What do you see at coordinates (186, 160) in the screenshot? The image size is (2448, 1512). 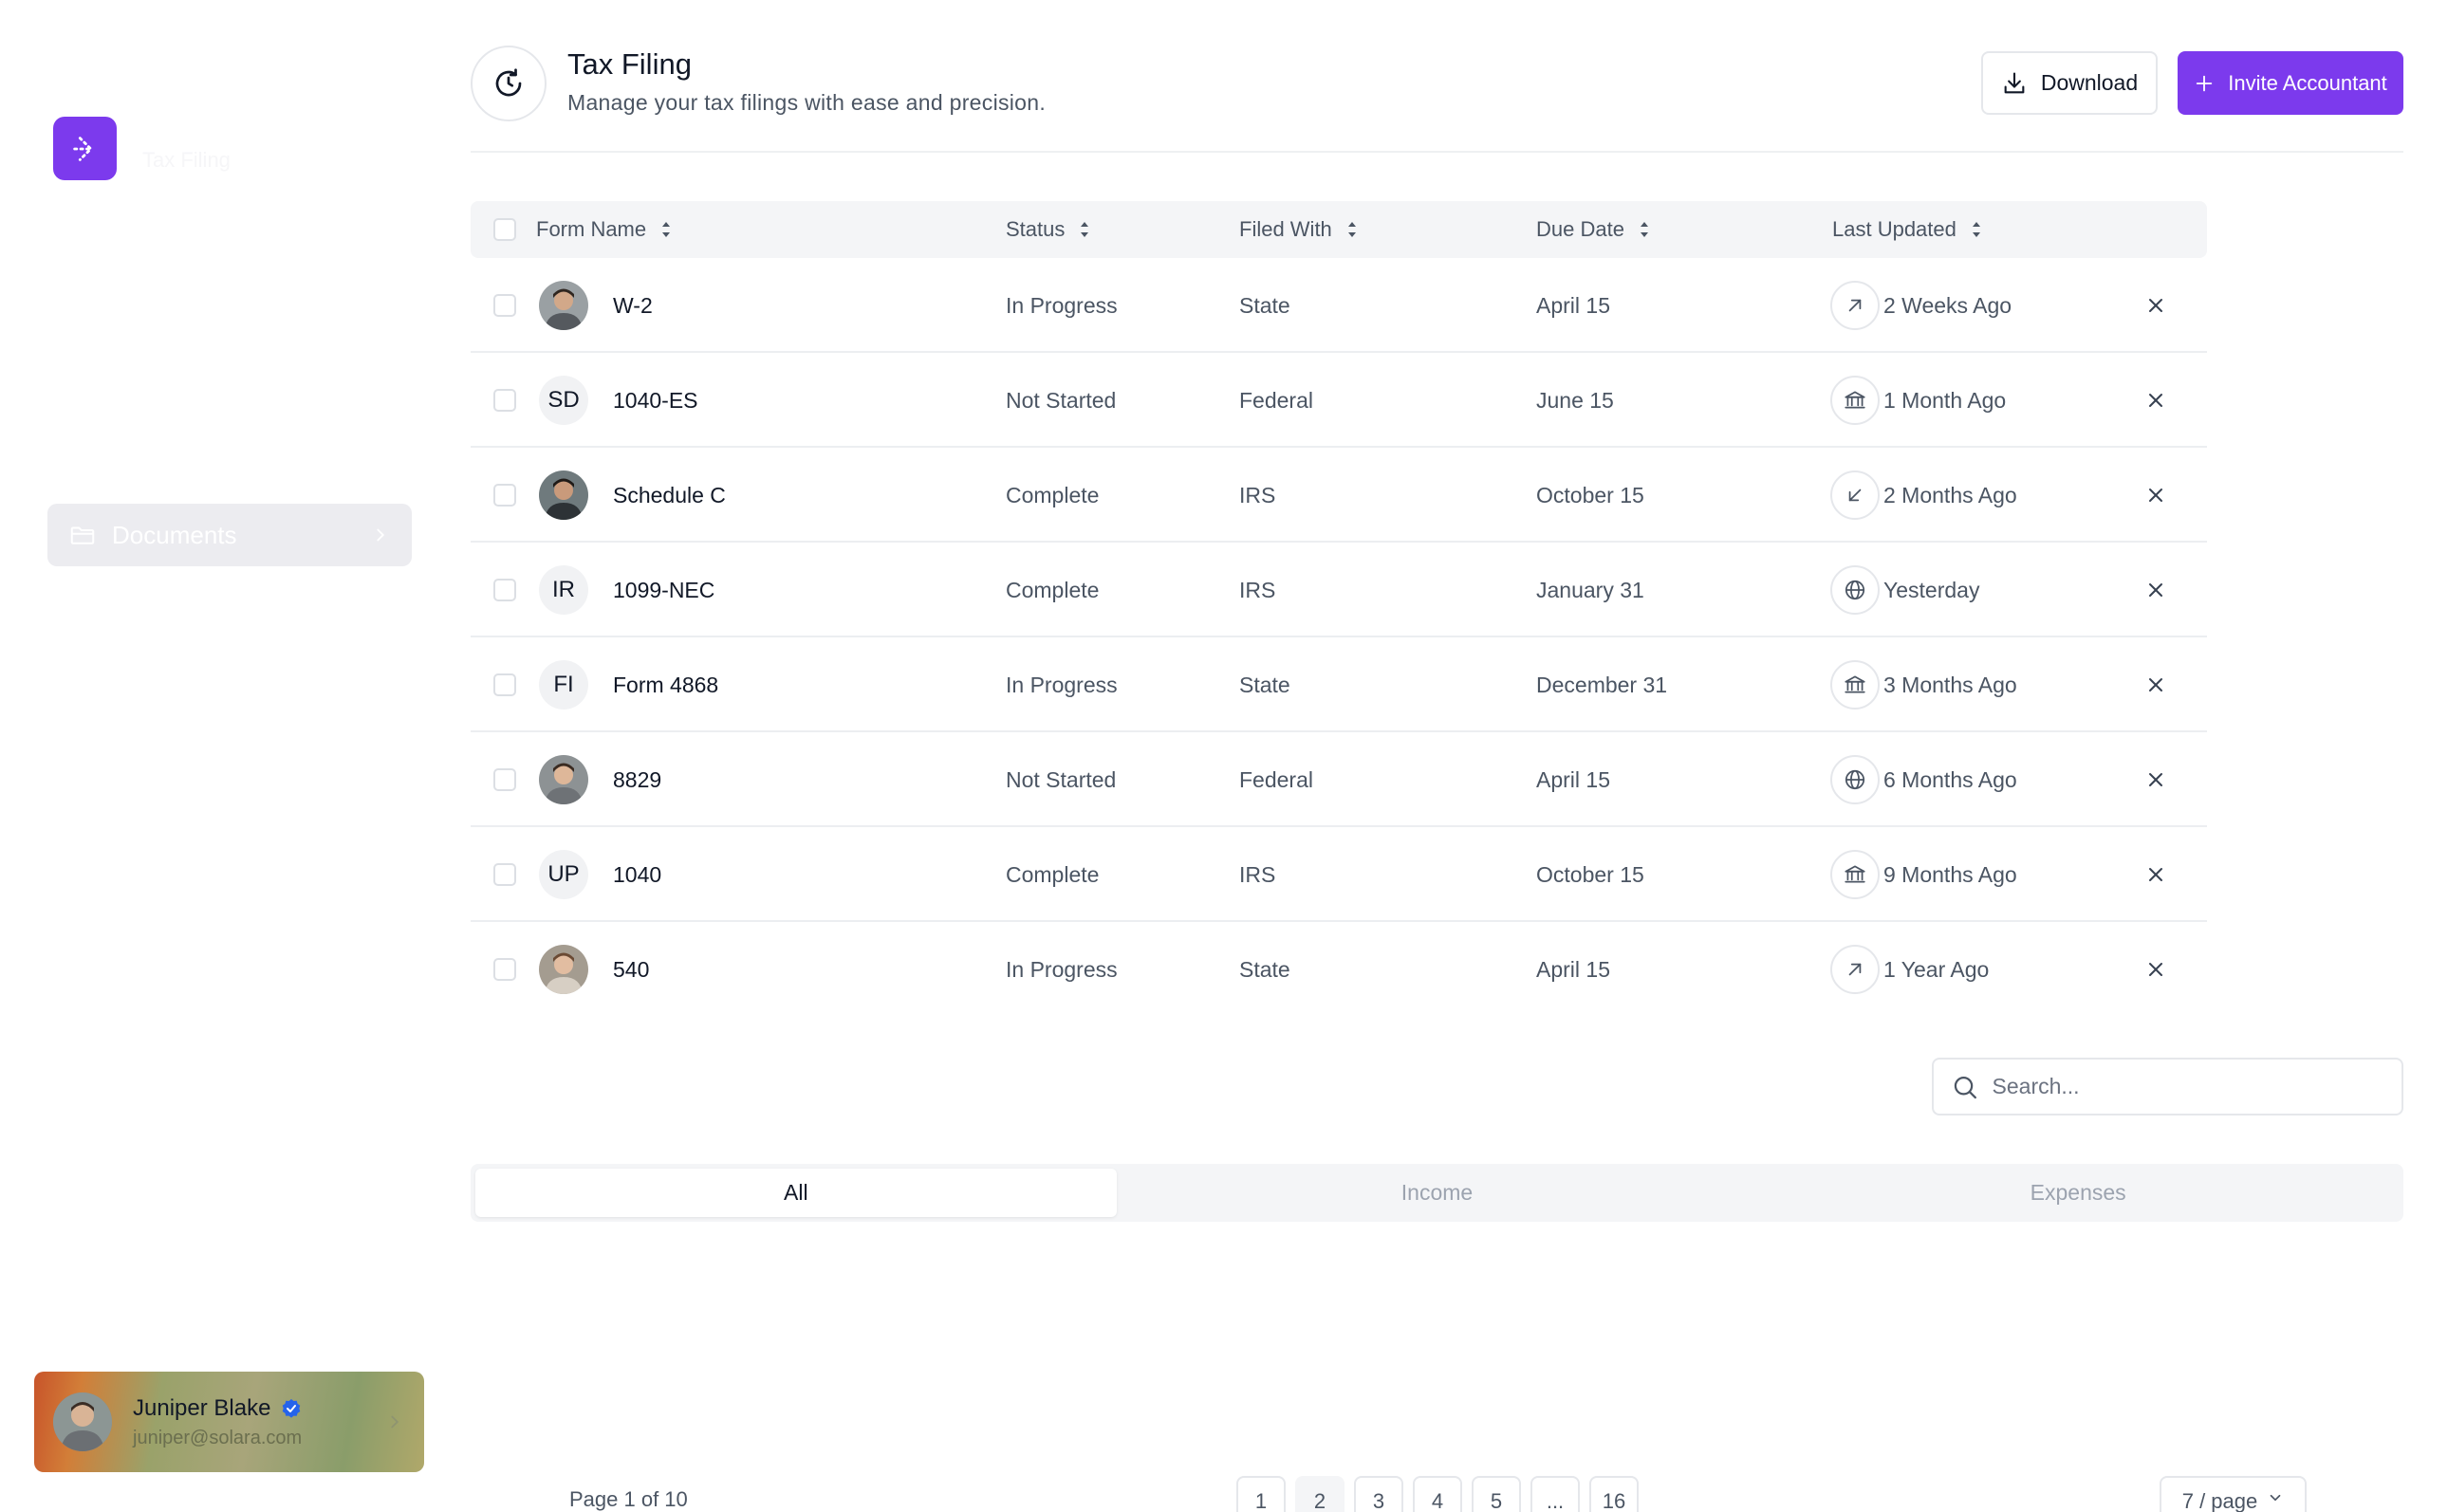 I see `app-name: Tax Filing` at bounding box center [186, 160].